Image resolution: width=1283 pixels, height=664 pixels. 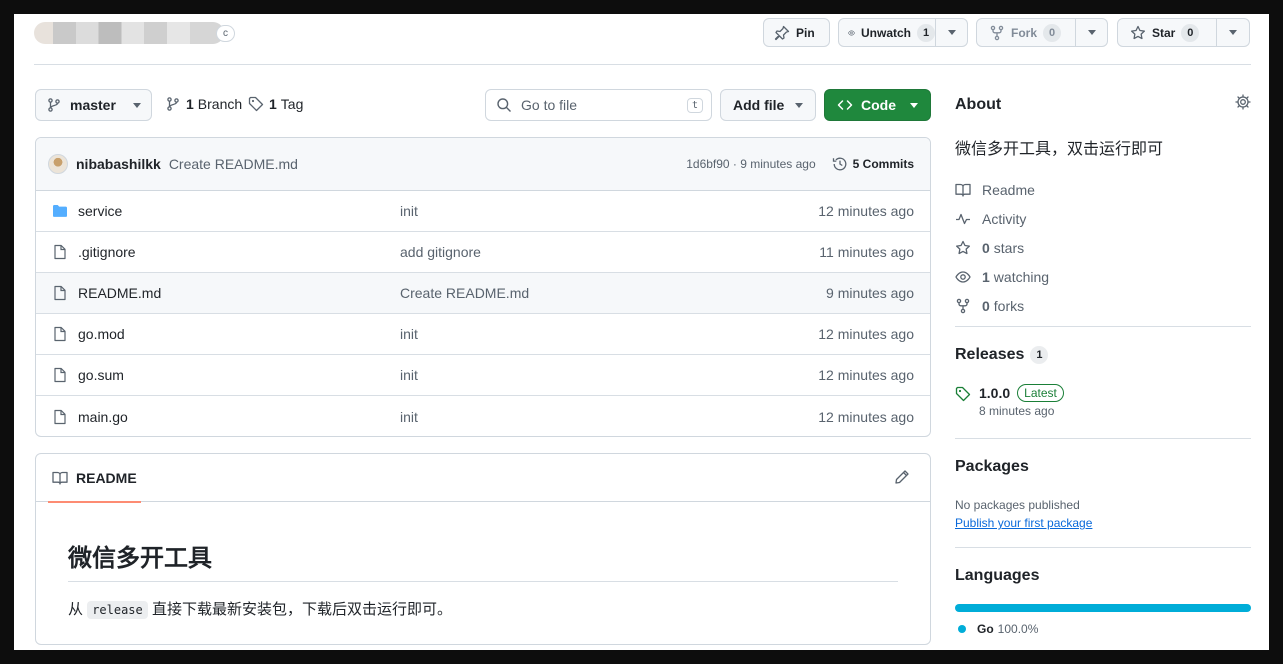 I want to click on file-row: main.go init 12 minutes ago, so click(x=483, y=416).